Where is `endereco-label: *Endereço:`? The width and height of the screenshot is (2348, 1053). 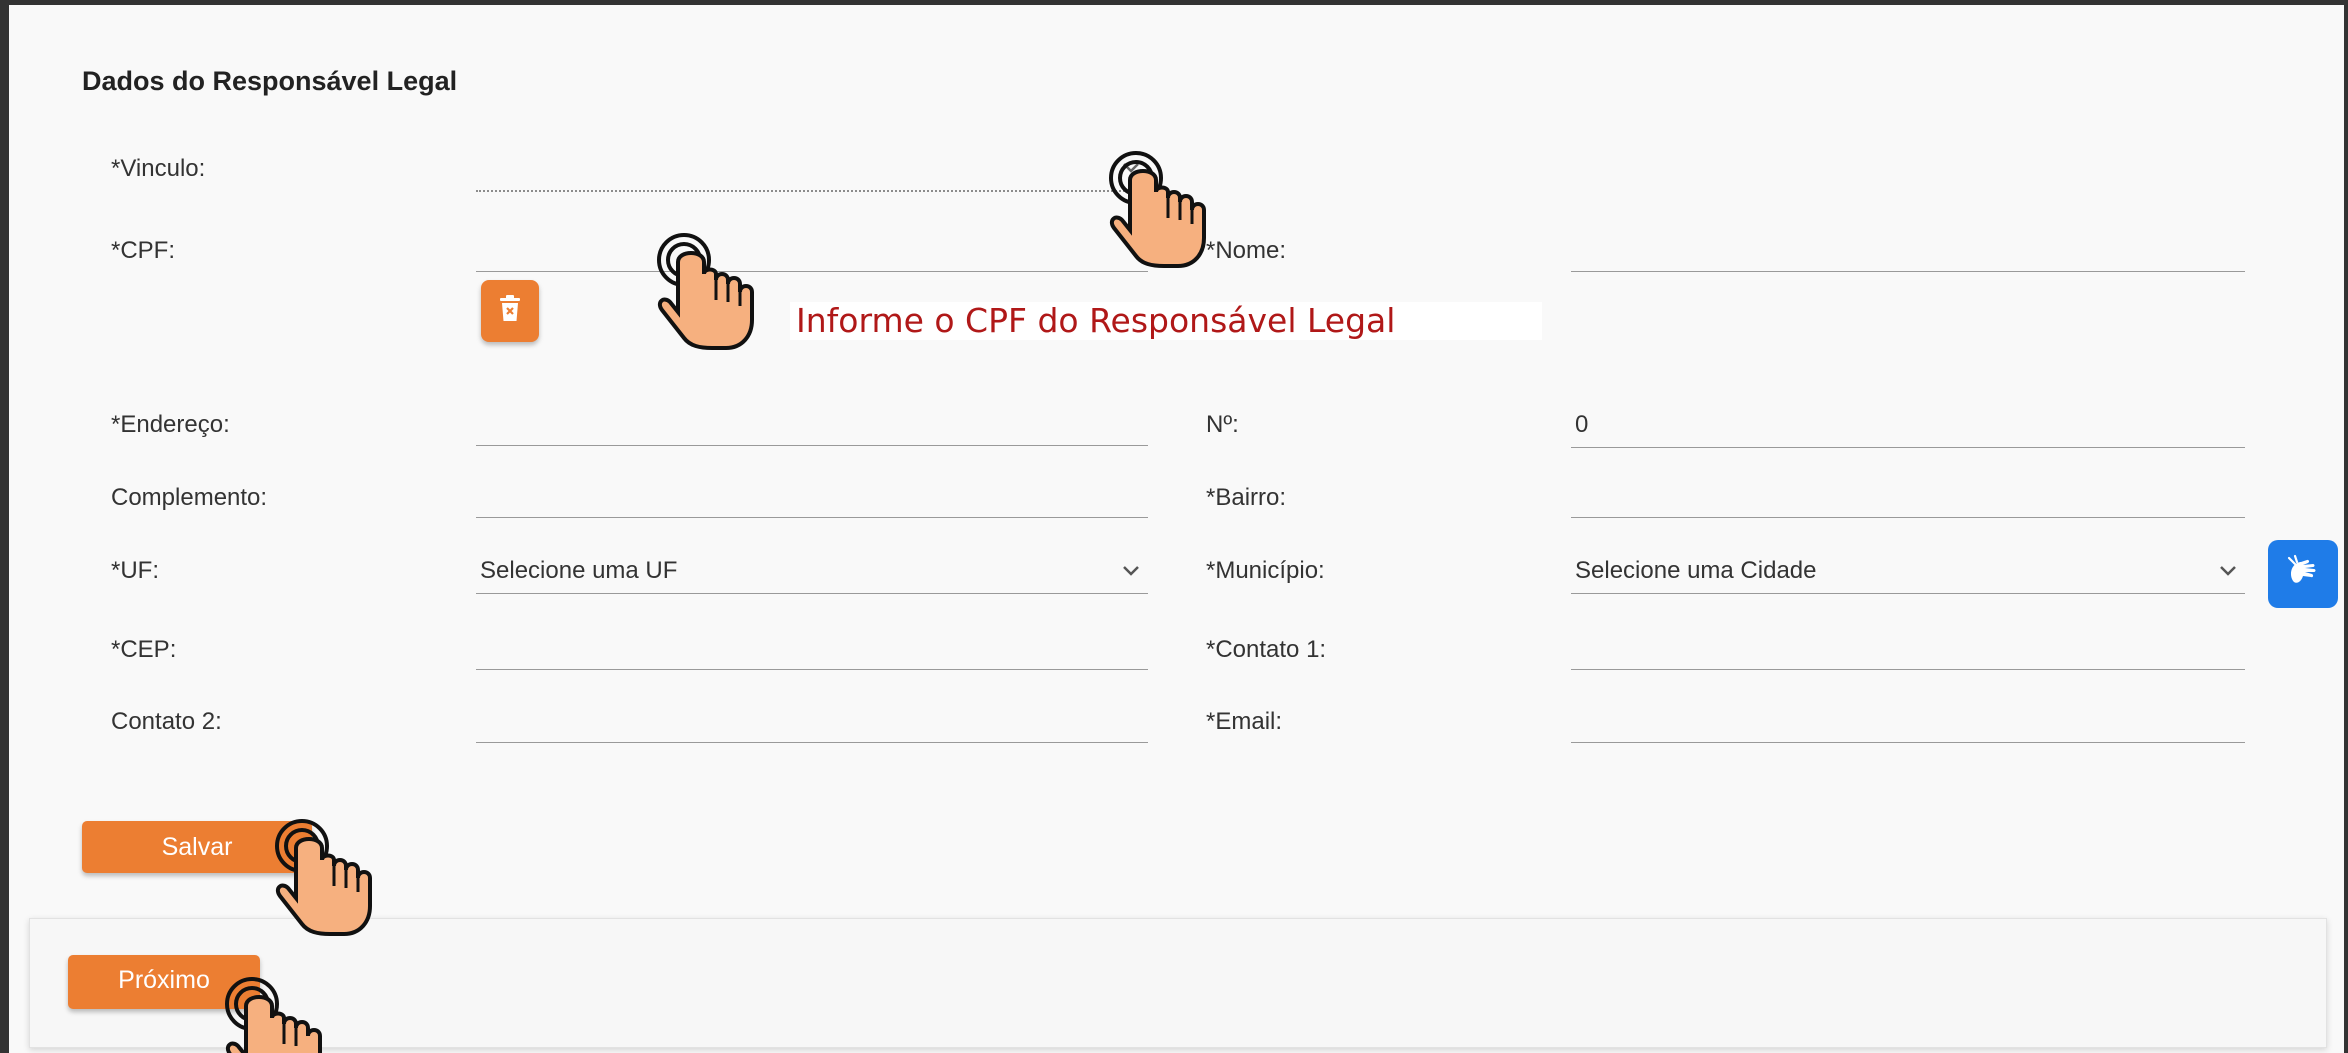 endereco-label: *Endereço: is located at coordinates (170, 424).